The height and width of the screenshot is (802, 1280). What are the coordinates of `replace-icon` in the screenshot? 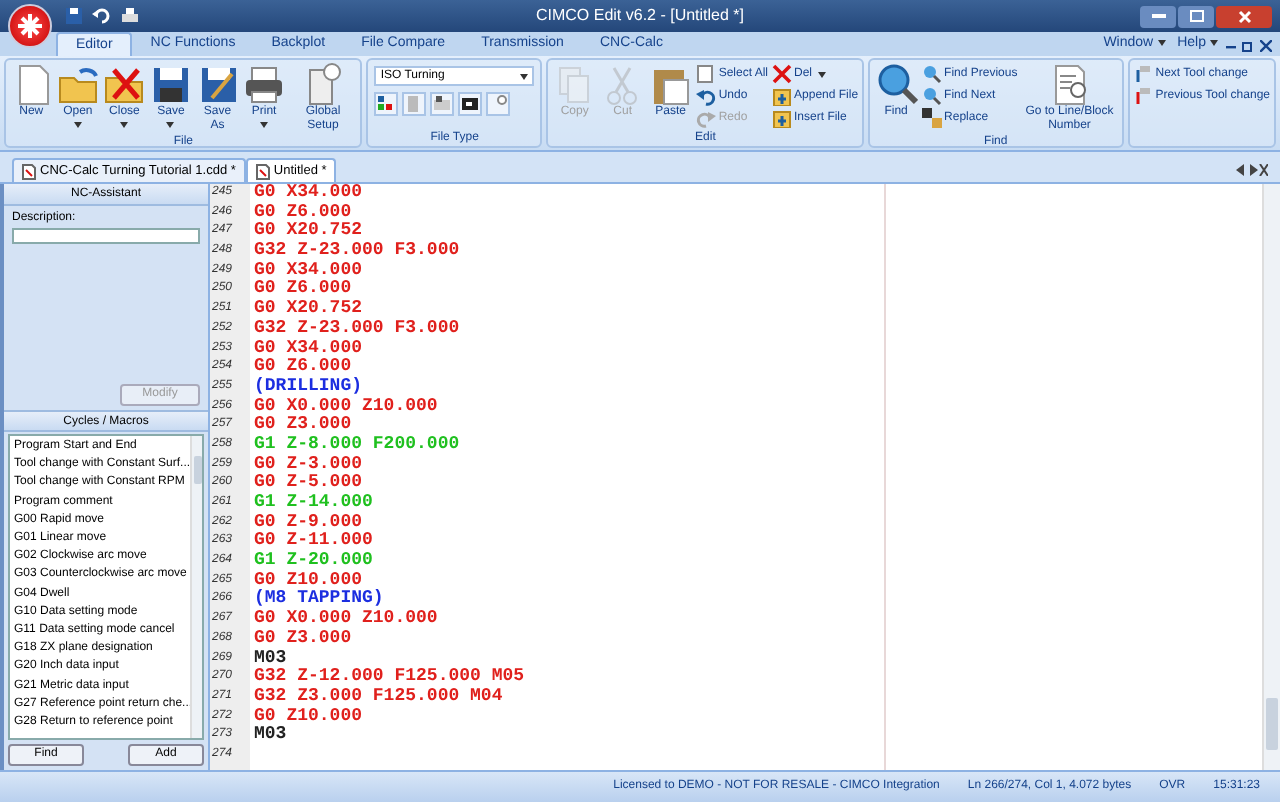 It's located at (932, 118).